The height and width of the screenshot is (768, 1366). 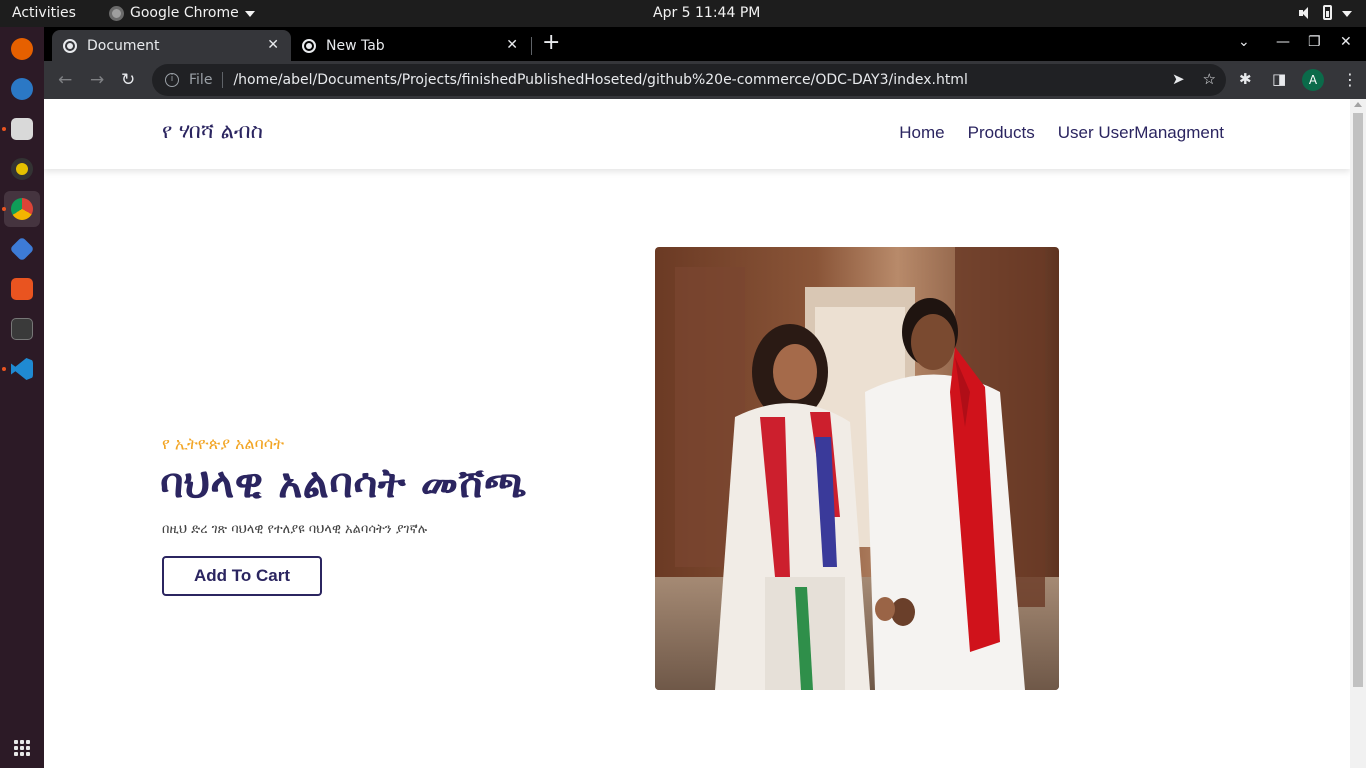 I want to click on extensions-puzzle-icon: ✱, so click(x=1245, y=79).